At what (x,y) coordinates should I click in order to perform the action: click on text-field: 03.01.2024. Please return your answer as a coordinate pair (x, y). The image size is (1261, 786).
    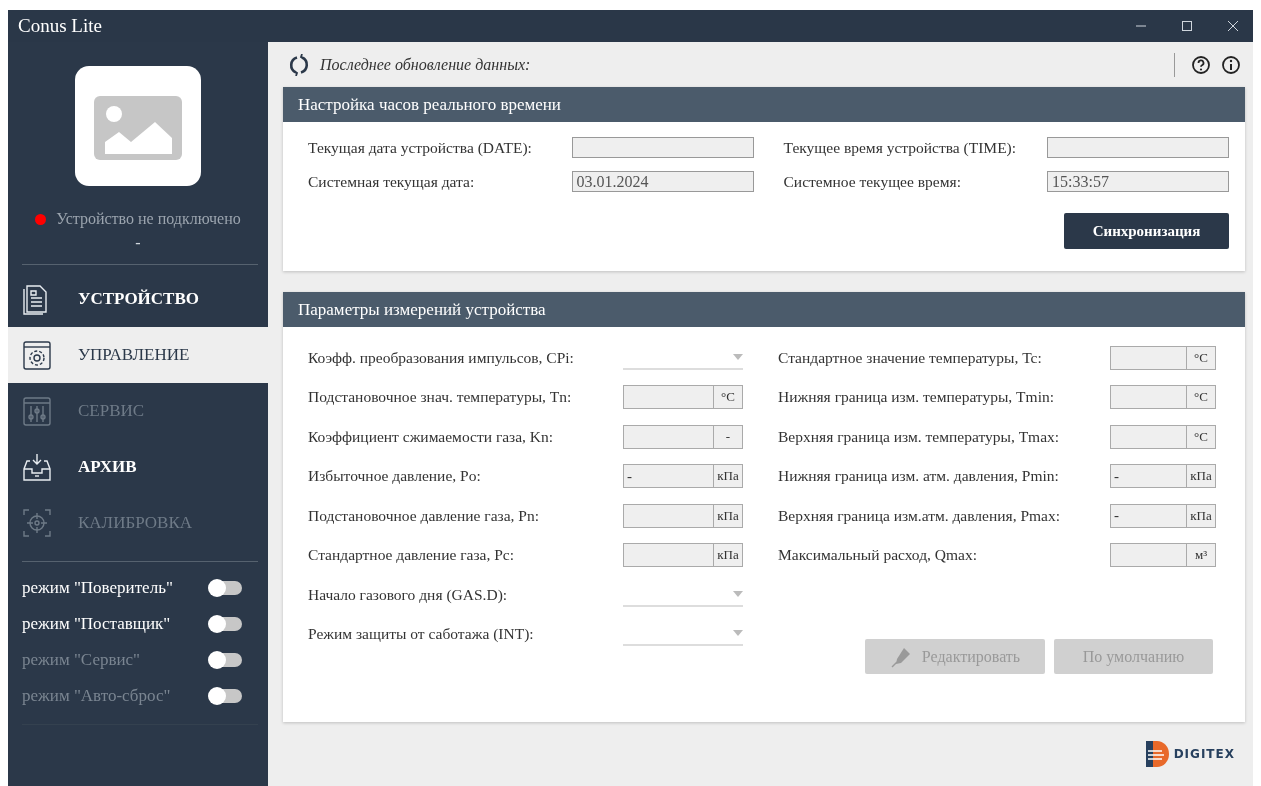
    Looking at the image, I should click on (662, 181).